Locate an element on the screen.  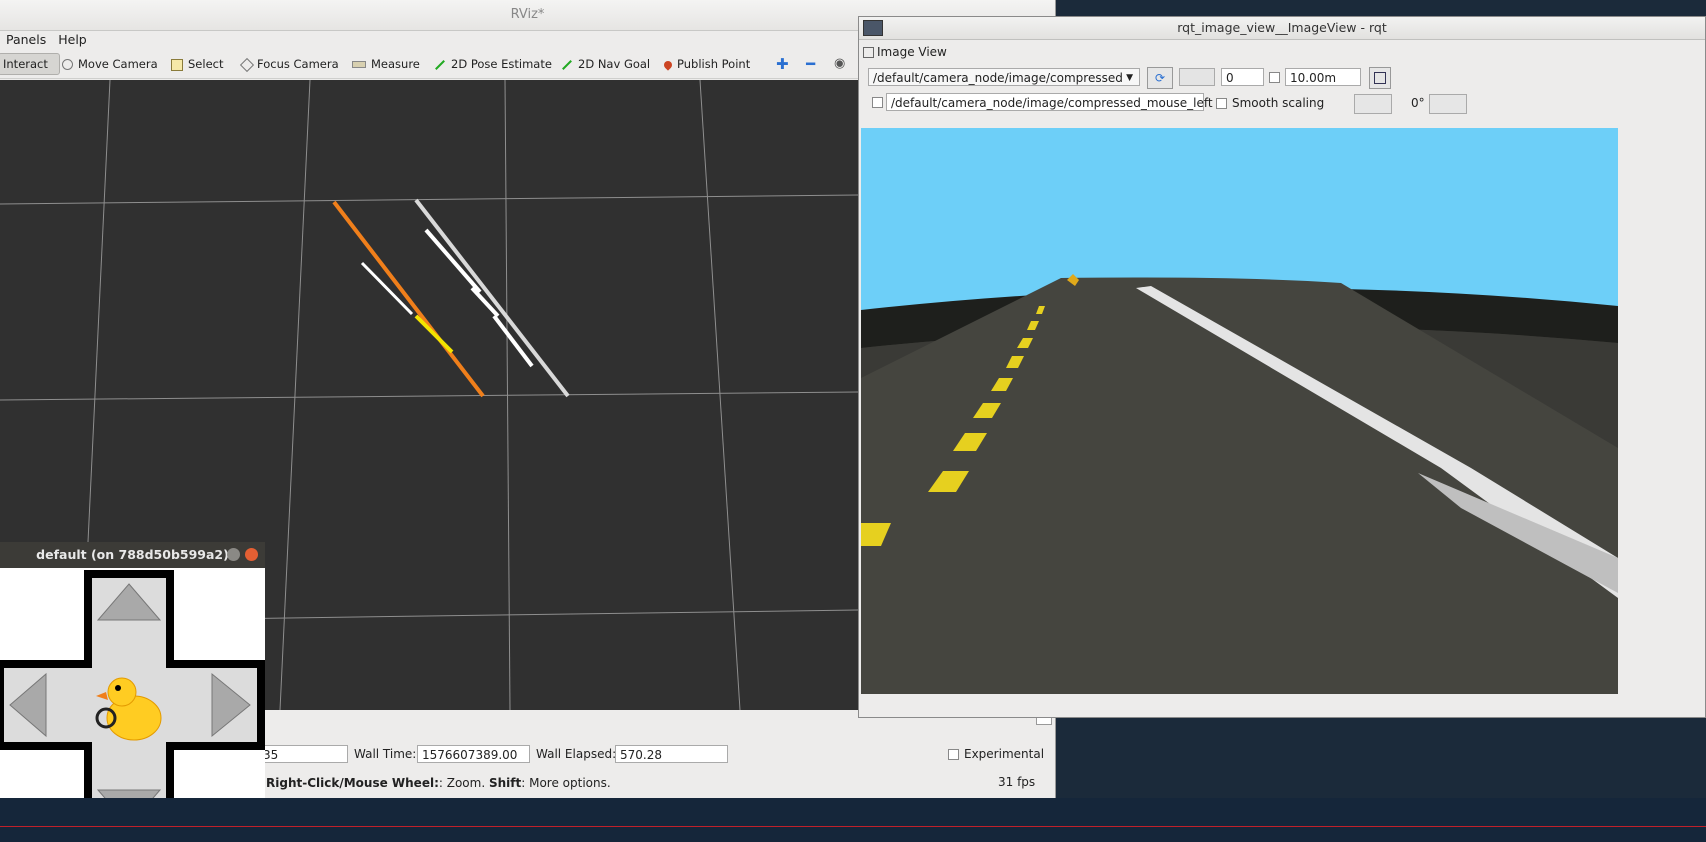
tool-measure: Measure is located at coordinates (386, 64).